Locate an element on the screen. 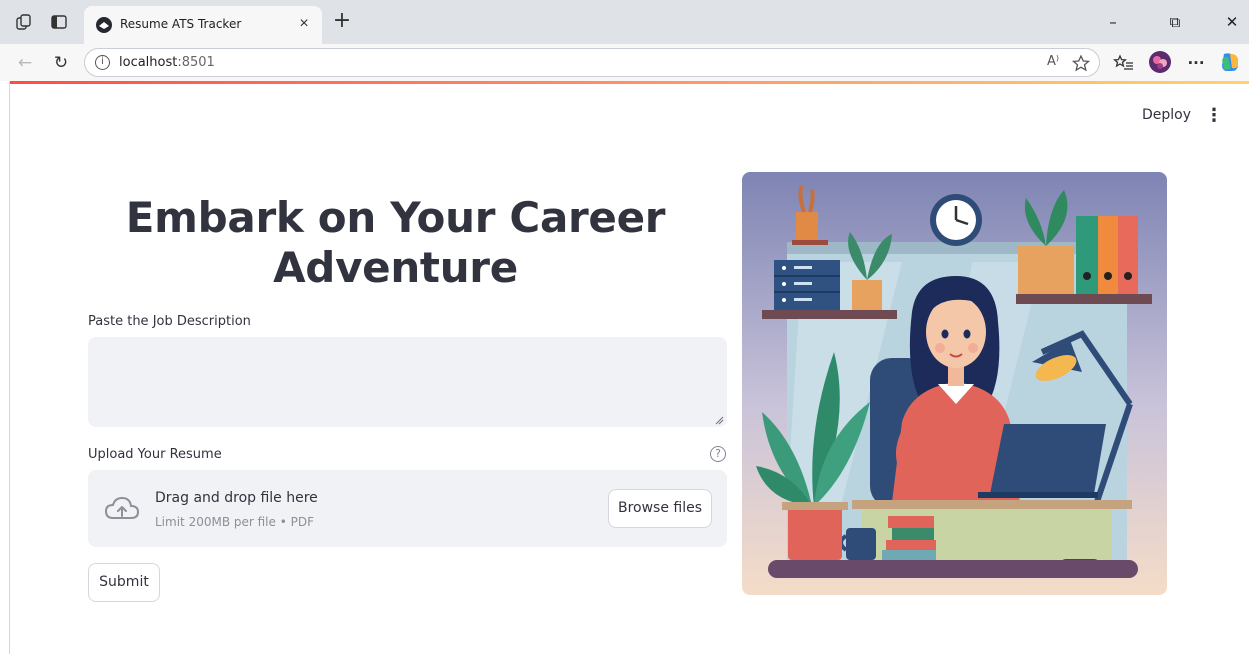 This screenshot has width=1249, height=654. submit-button: Submit is located at coordinates (124, 582).